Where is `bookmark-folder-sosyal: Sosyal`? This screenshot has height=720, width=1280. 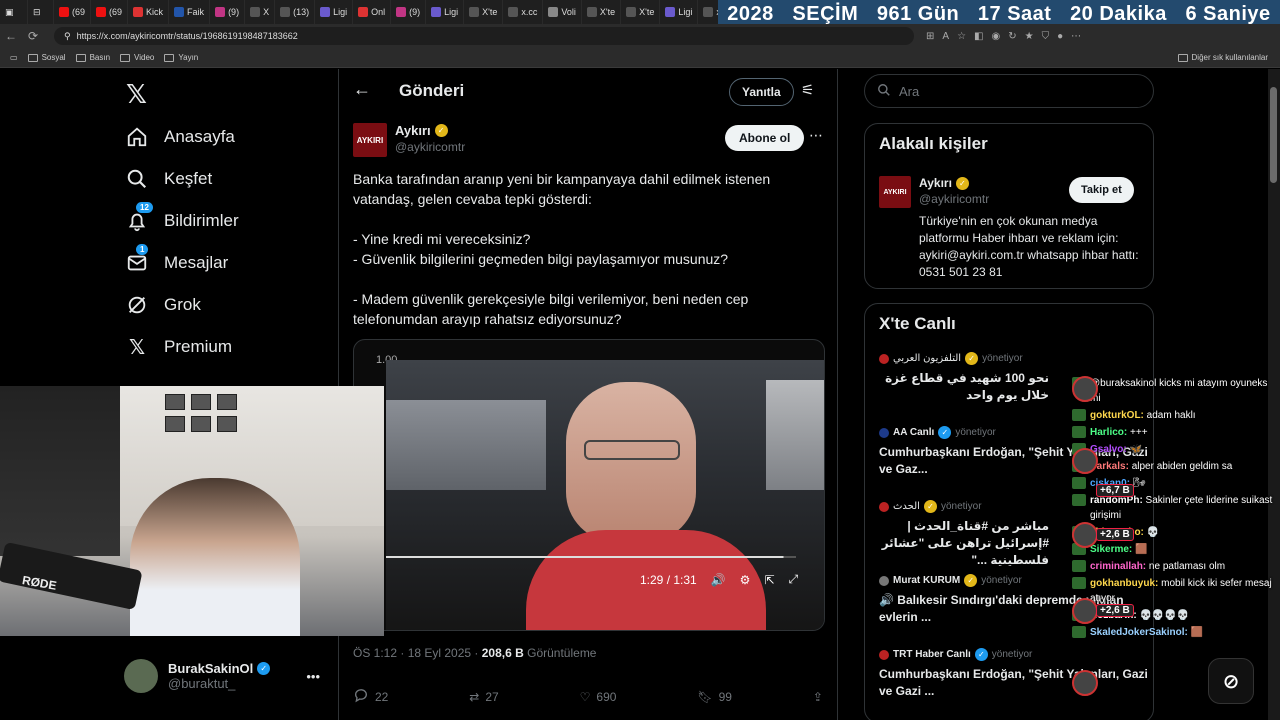
bookmark-folder-sosyal: Sosyal is located at coordinates (46, 57).